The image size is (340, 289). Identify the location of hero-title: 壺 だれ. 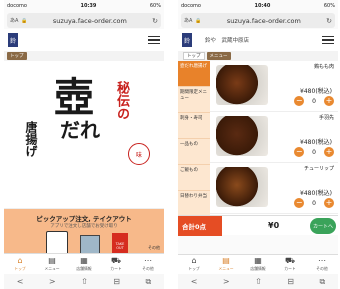
(77, 109).